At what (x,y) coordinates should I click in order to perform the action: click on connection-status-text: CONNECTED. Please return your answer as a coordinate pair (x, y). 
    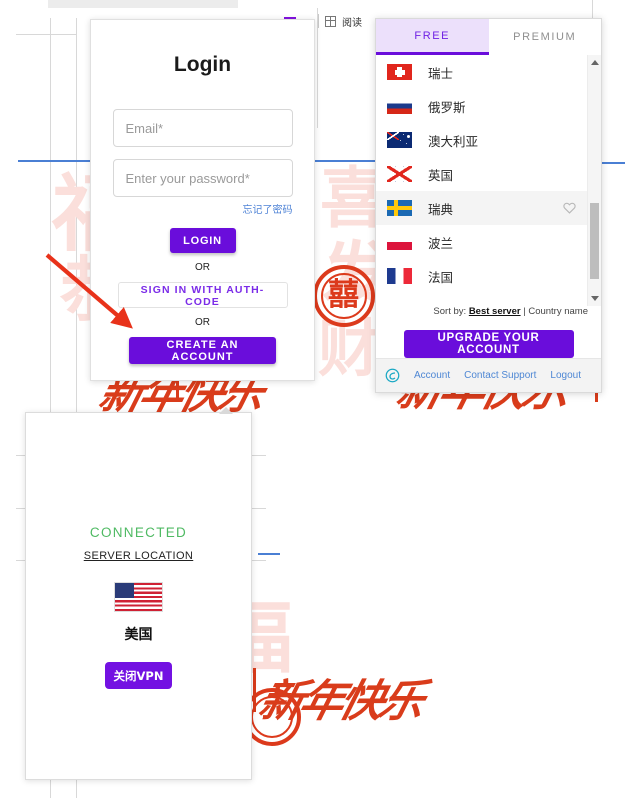
    Looking at the image, I should click on (138, 532).